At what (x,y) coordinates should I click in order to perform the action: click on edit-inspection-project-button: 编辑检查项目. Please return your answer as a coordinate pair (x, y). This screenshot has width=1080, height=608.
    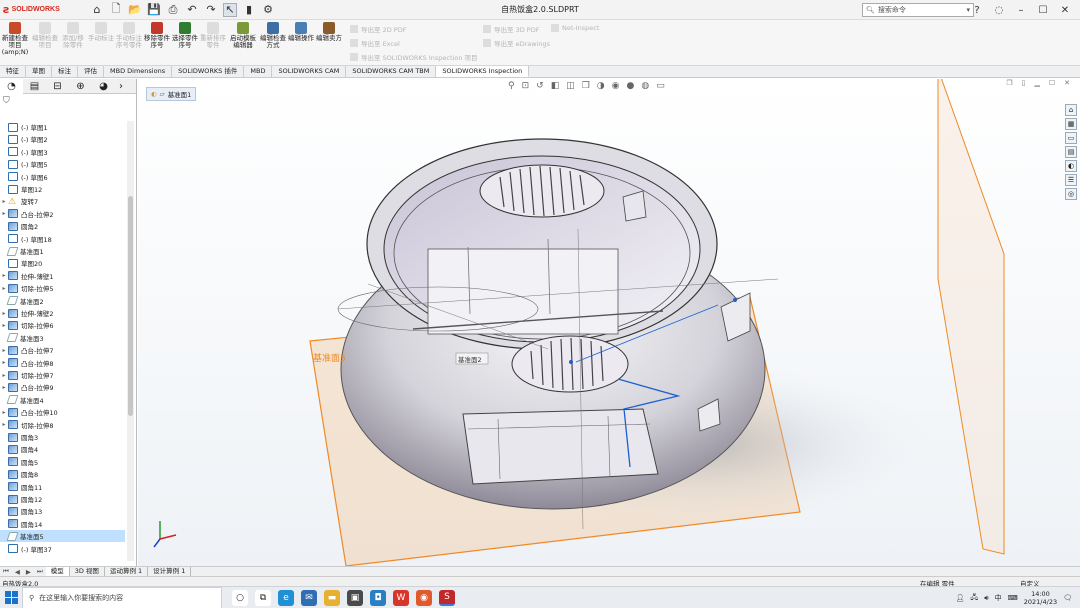
    Looking at the image, I should click on (45, 43).